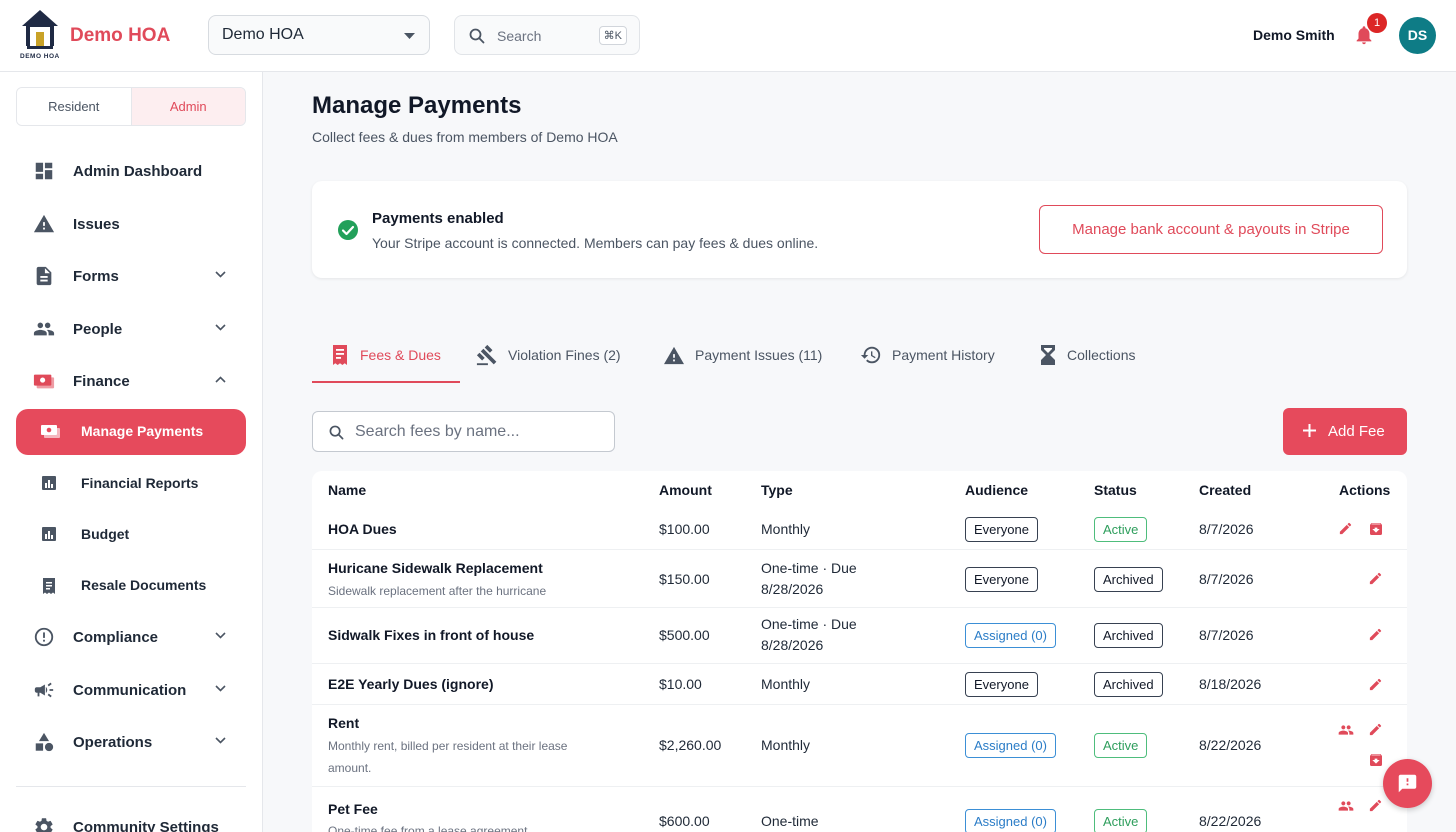 The image size is (1456, 832). I want to click on sidebar-item-label: Financial Reports, so click(140, 483).